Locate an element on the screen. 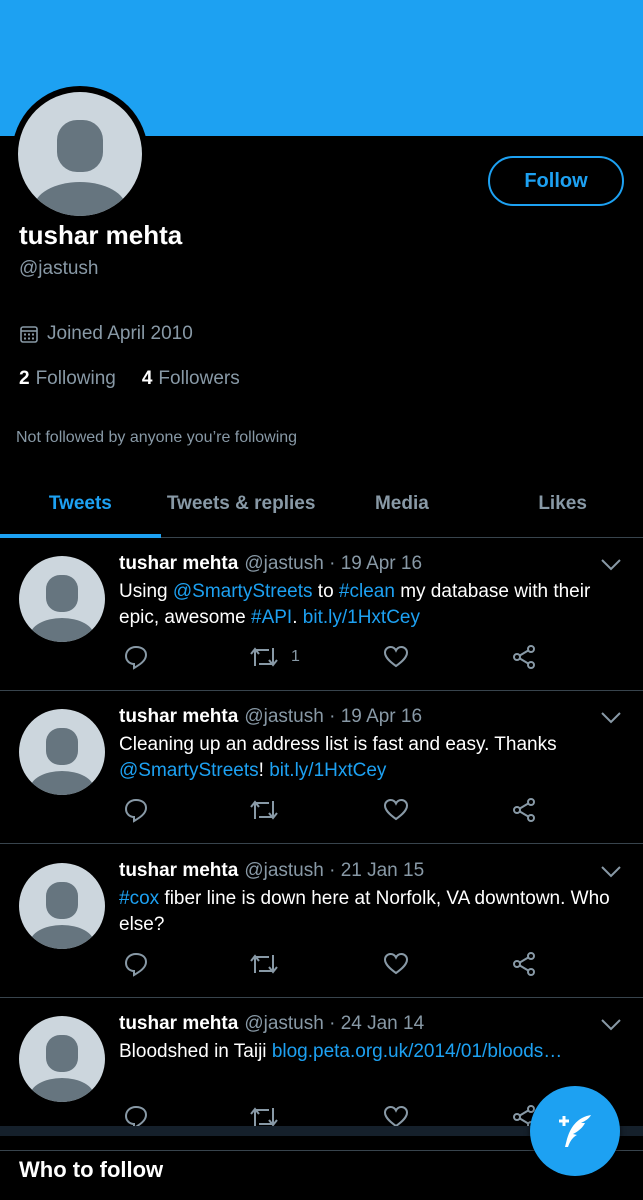  tweet-text-segment: Using is located at coordinates (146, 591).